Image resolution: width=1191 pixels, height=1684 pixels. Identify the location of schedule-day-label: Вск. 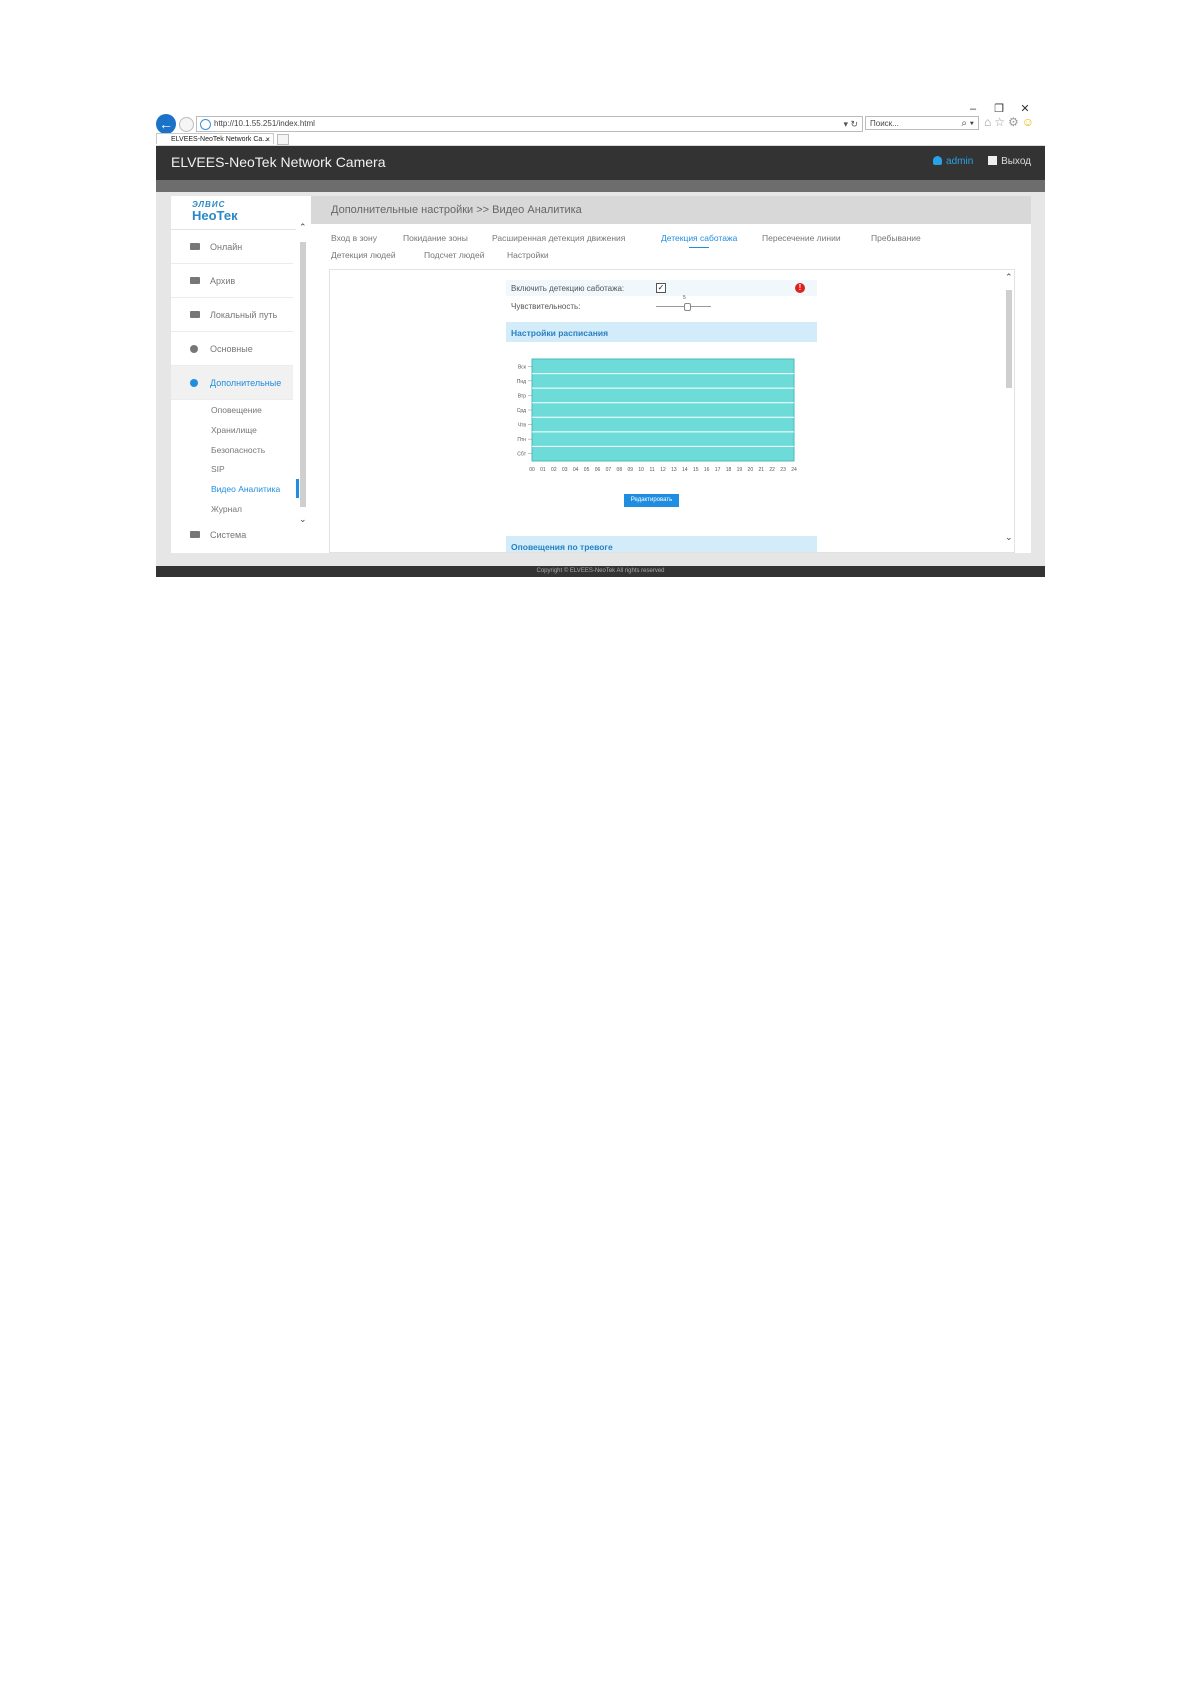
(522, 367).